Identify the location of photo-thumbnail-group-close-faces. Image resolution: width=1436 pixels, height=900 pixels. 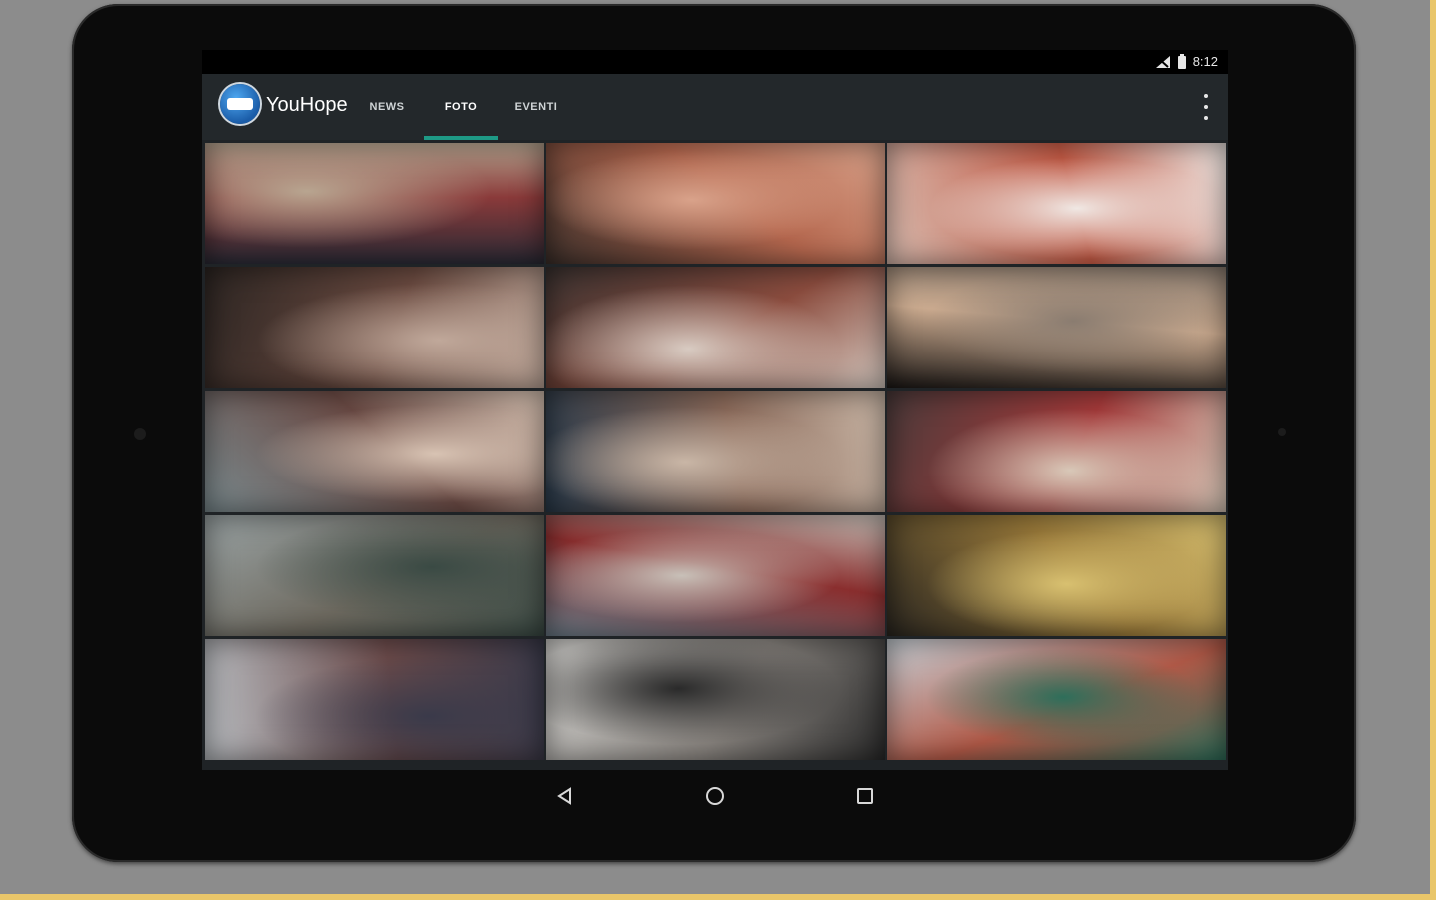
(715, 451).